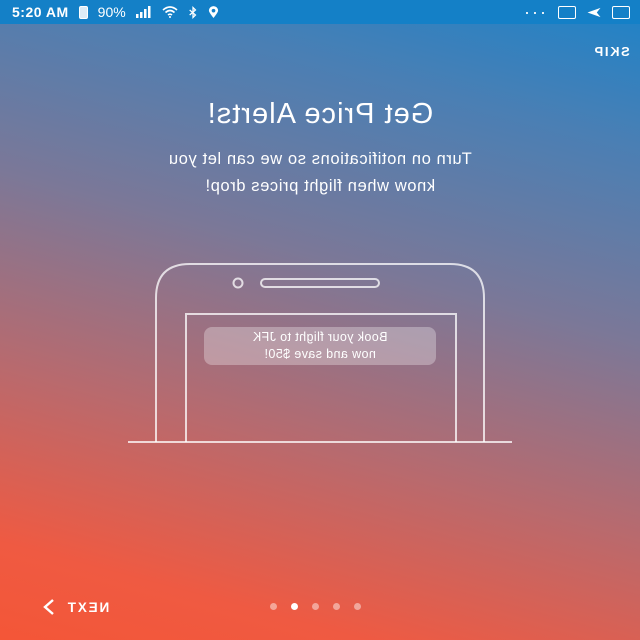 The height and width of the screenshot is (640, 640). Describe the element at coordinates (83, 12) in the screenshot. I see `battery-icon` at that location.